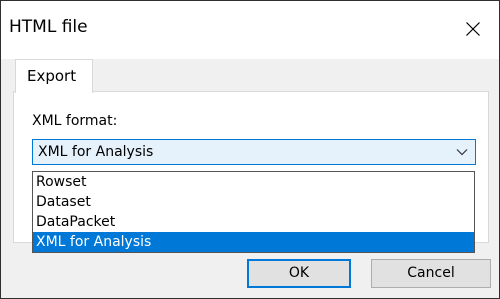  What do you see at coordinates (462, 152) in the screenshot?
I see `chevron-down-icon` at bounding box center [462, 152].